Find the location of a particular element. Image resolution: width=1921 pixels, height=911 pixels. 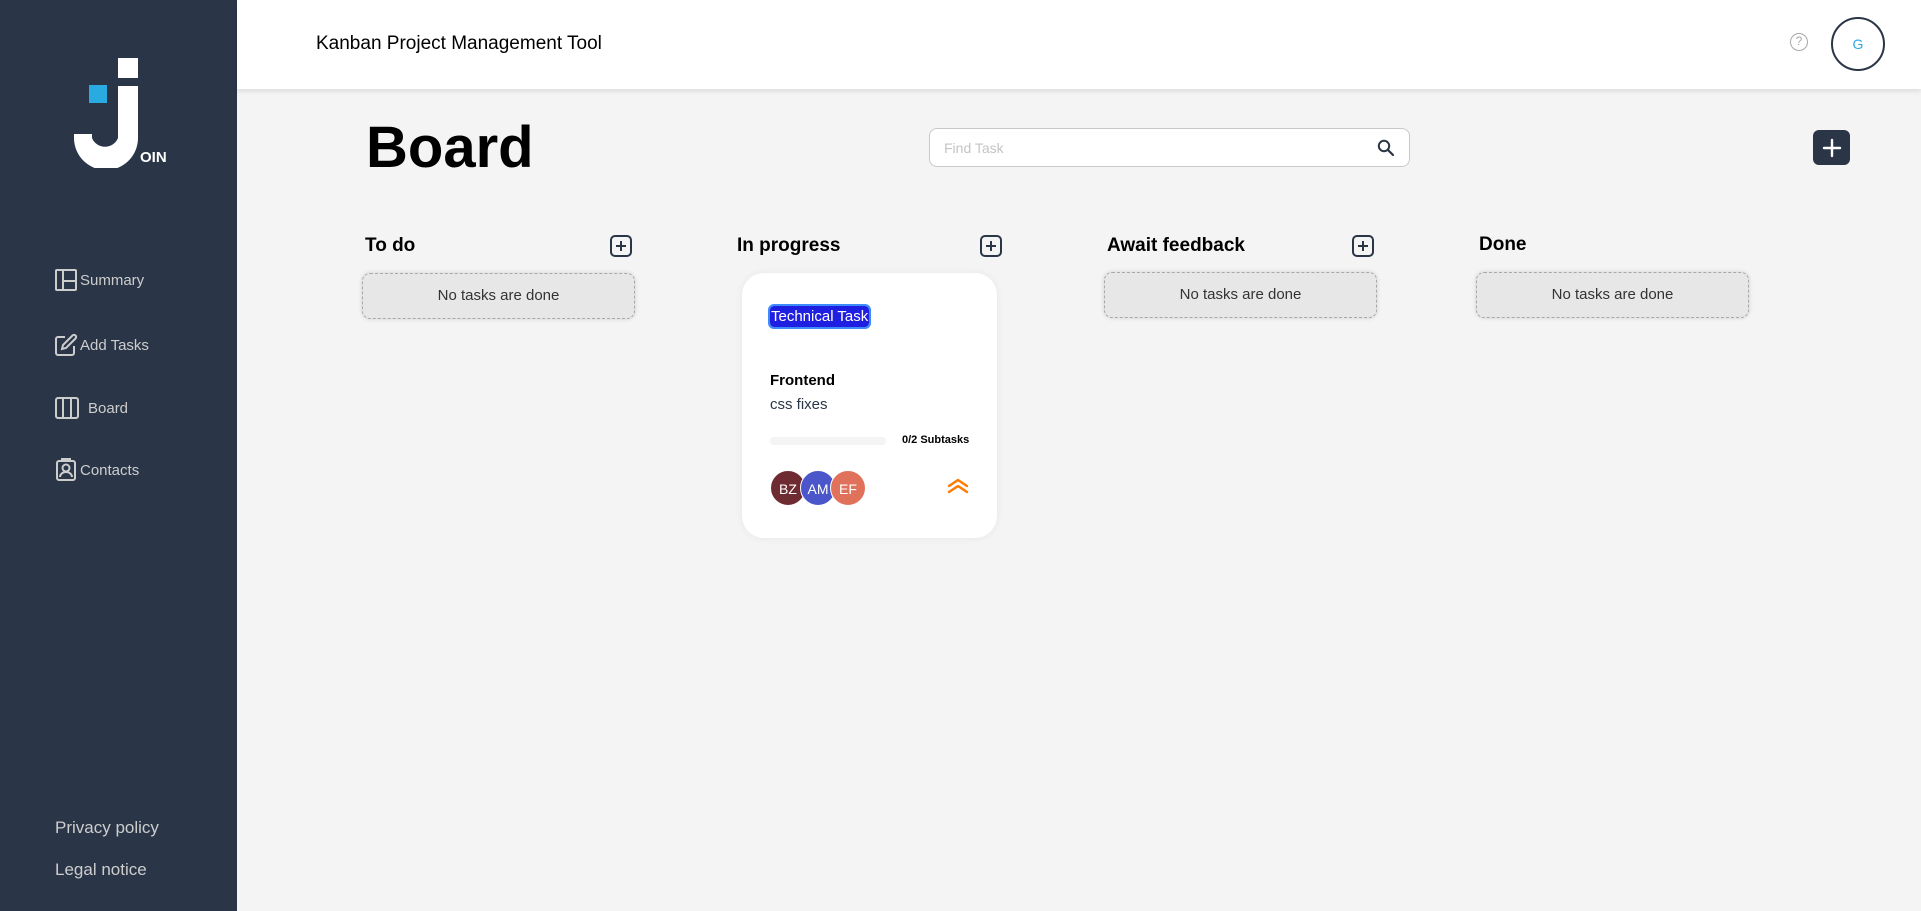

contacts-icon is located at coordinates (66, 469).